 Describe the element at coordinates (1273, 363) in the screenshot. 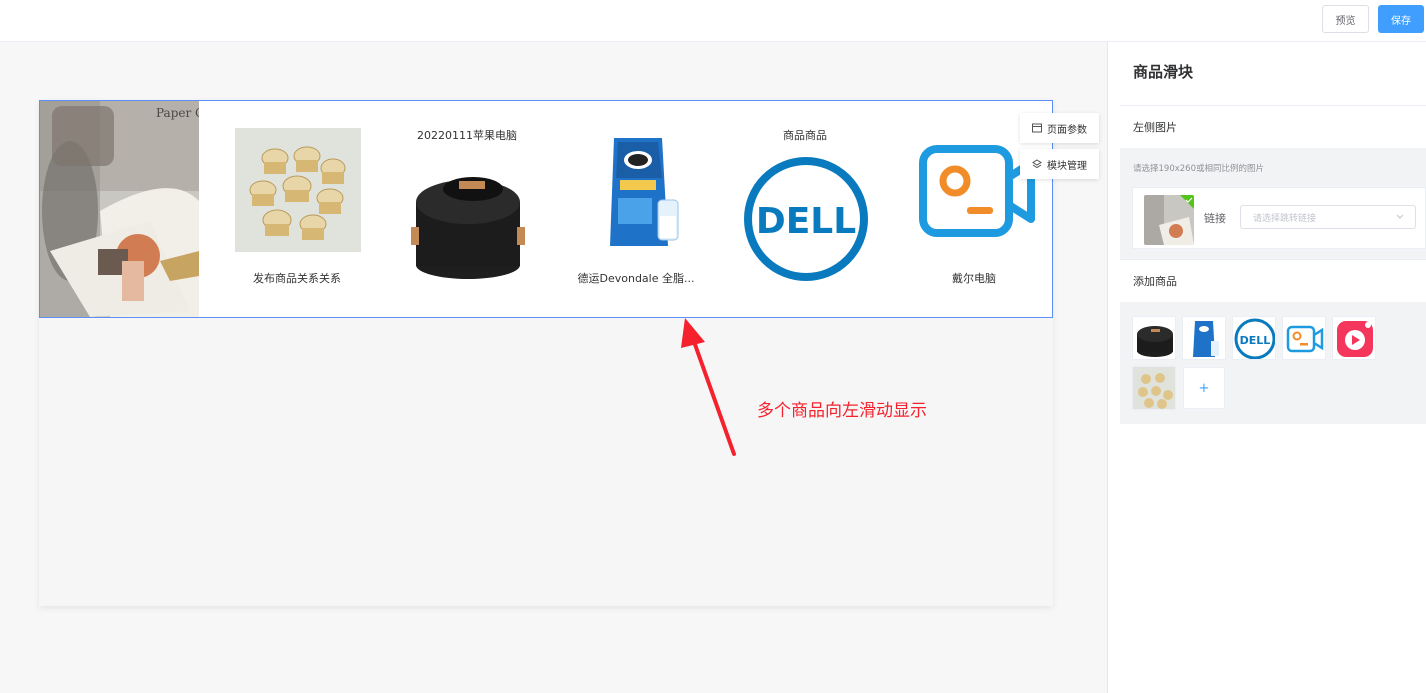

I see `goods-section: DELL +` at that location.